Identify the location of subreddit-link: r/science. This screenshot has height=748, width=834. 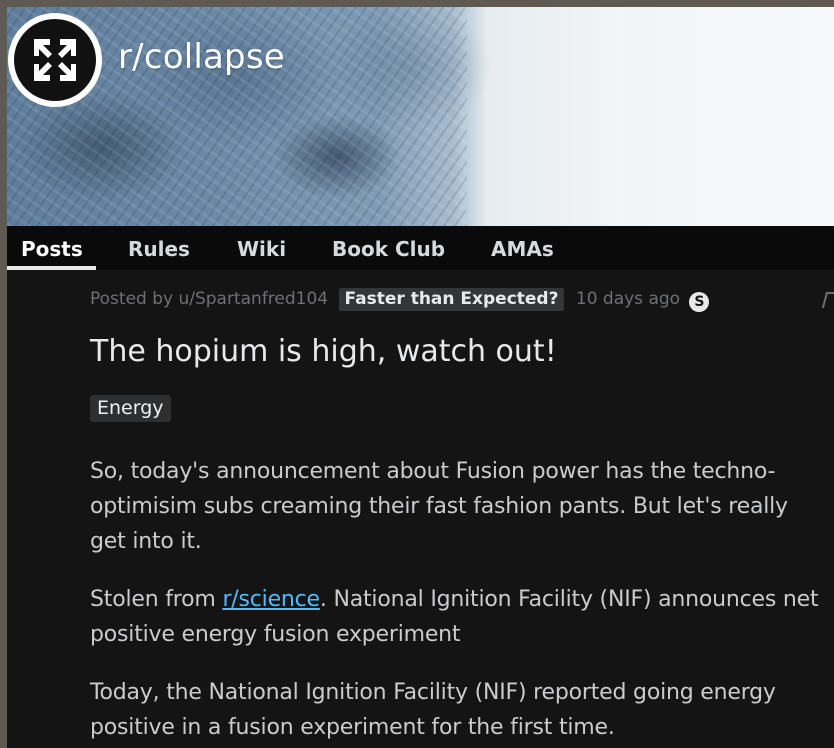
(271, 599).